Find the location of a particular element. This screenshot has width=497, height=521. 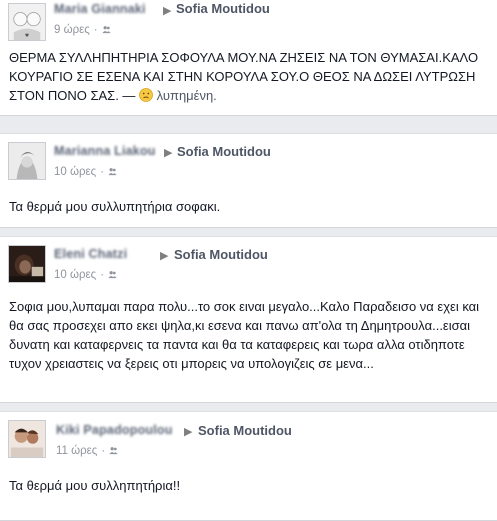

post-author: Maria Giannaki is located at coordinates (100, 9).